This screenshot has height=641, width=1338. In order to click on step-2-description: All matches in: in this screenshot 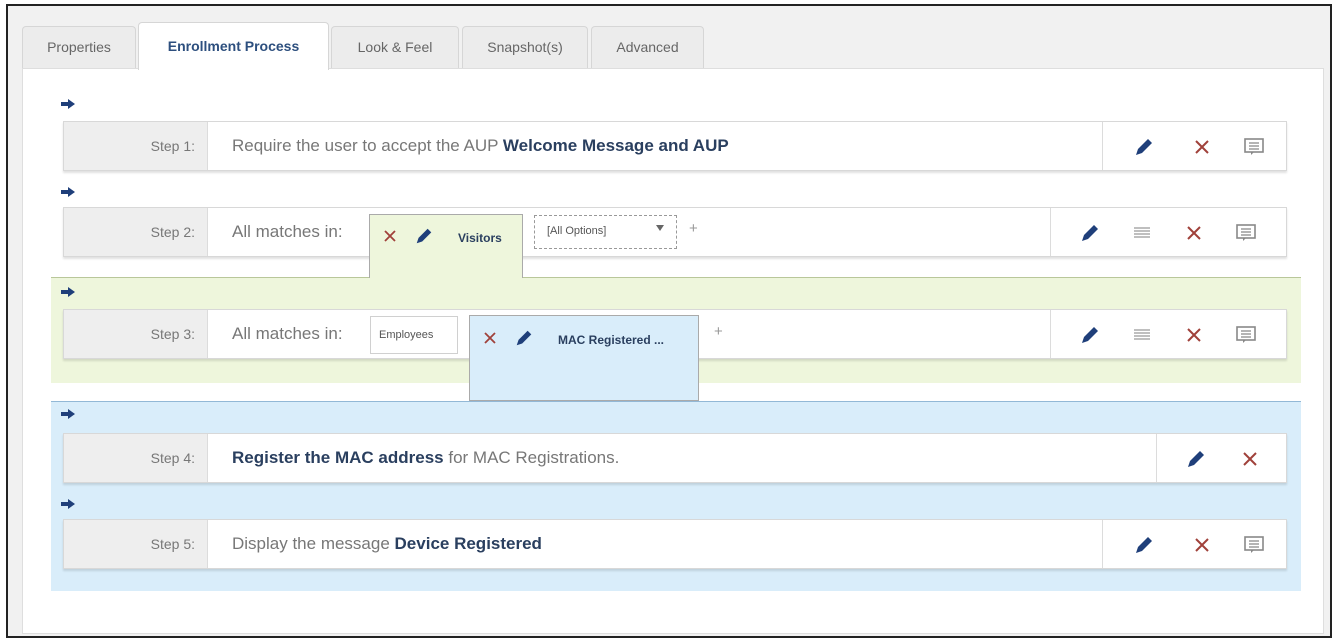, I will do `click(287, 231)`.